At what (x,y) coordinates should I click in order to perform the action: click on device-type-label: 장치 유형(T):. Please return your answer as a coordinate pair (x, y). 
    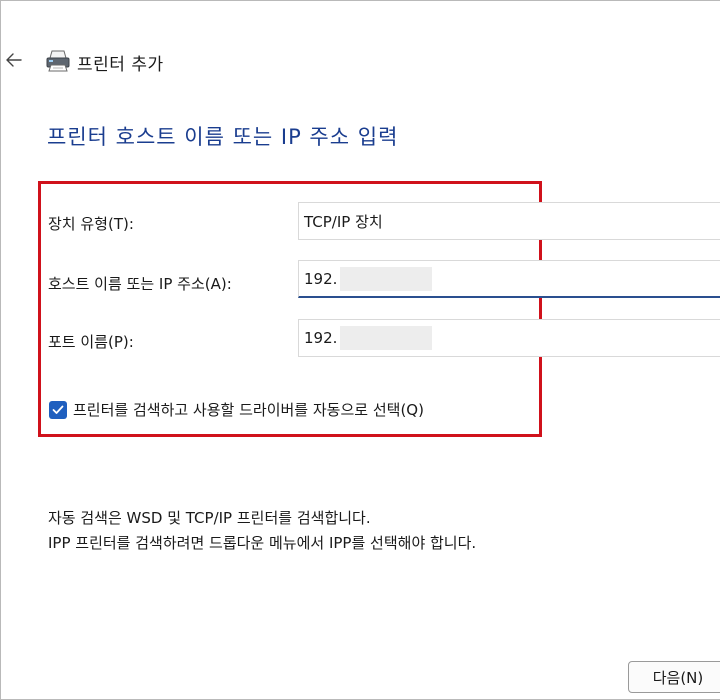
    Looking at the image, I should click on (91, 224).